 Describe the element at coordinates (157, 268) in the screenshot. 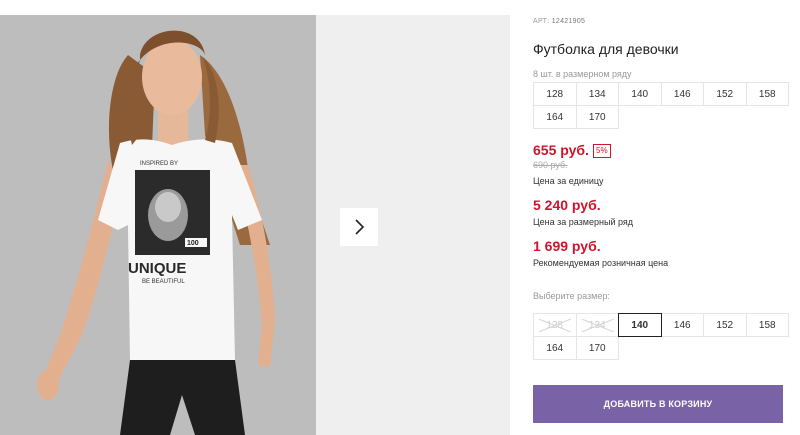

I see `svg-text: UNIQUE` at that location.